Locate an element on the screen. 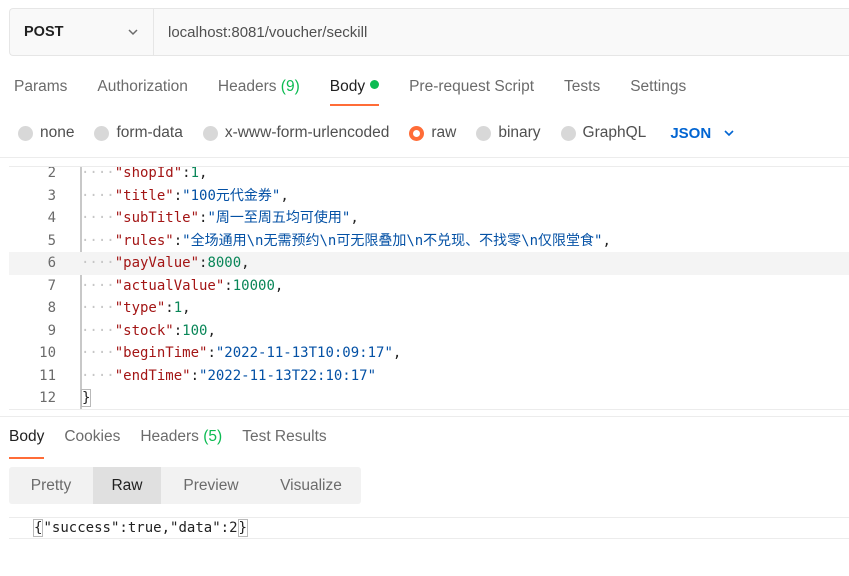  line-number: 9 is located at coordinates (51, 330).